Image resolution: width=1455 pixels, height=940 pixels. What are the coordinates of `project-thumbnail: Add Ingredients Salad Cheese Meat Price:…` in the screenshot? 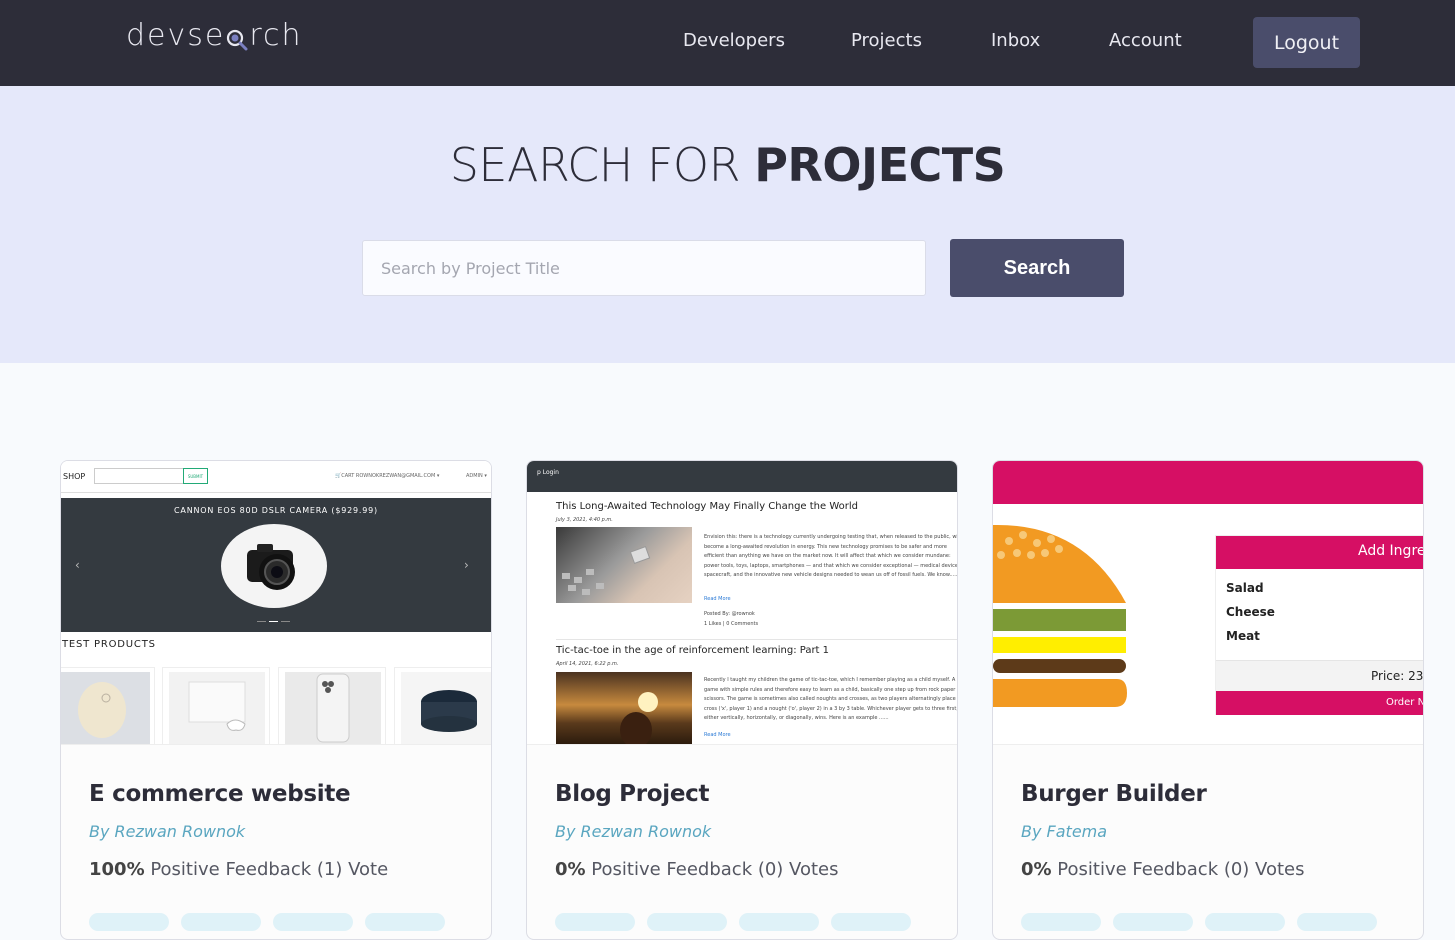 It's located at (1208, 603).